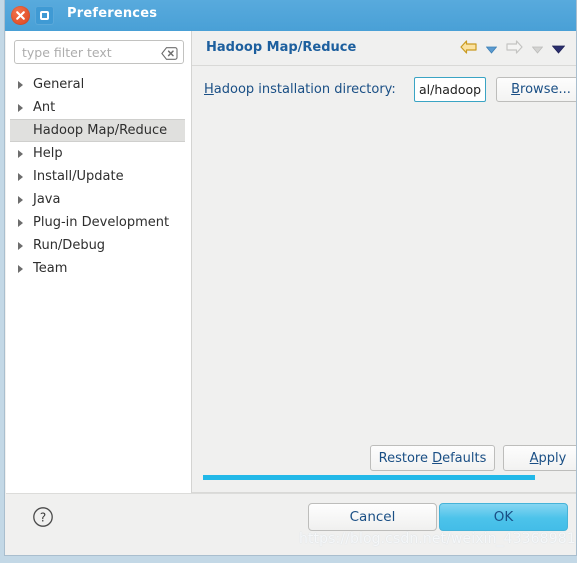 This screenshot has height=563, width=577. I want to click on sidebar-item-label: Help, so click(48, 153).